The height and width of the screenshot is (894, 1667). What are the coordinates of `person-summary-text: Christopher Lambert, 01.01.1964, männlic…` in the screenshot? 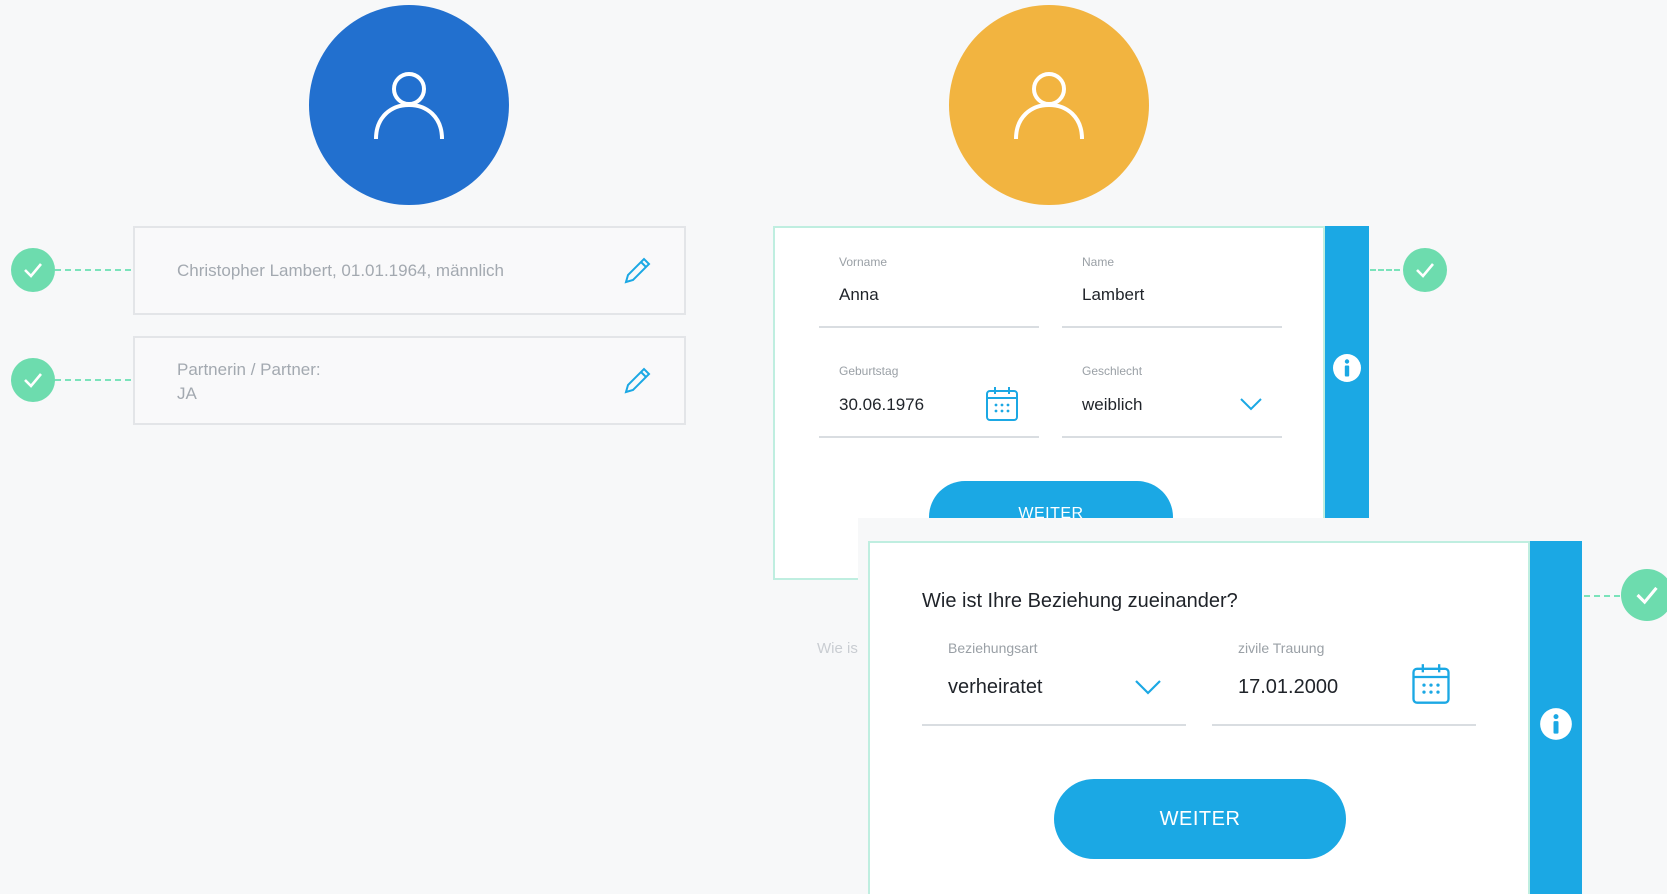 It's located at (340, 270).